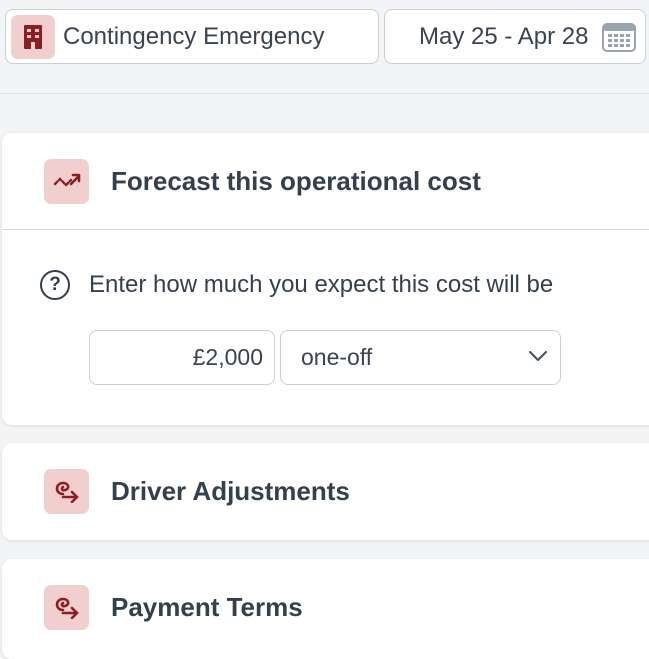 This screenshot has width=649, height=659. I want to click on forecast-card-header: Forecast this operational cost, so click(325, 181).